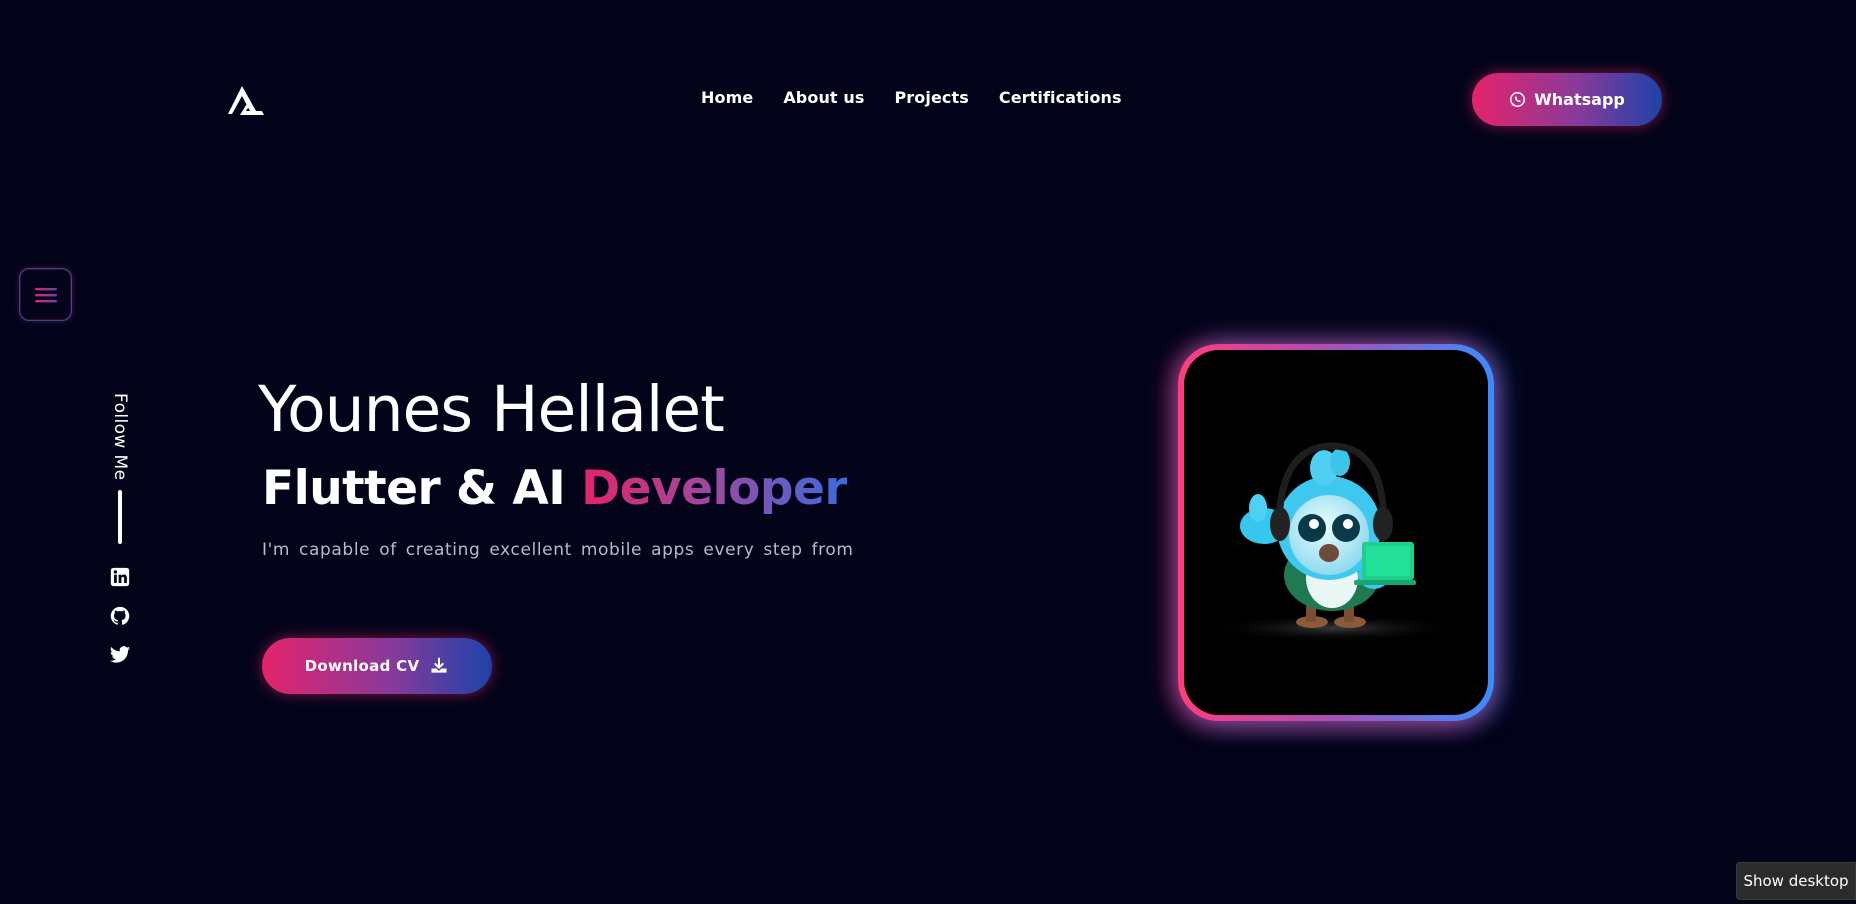 The image size is (1856, 904). I want to click on triangle-logo-icon, so click(246, 101).